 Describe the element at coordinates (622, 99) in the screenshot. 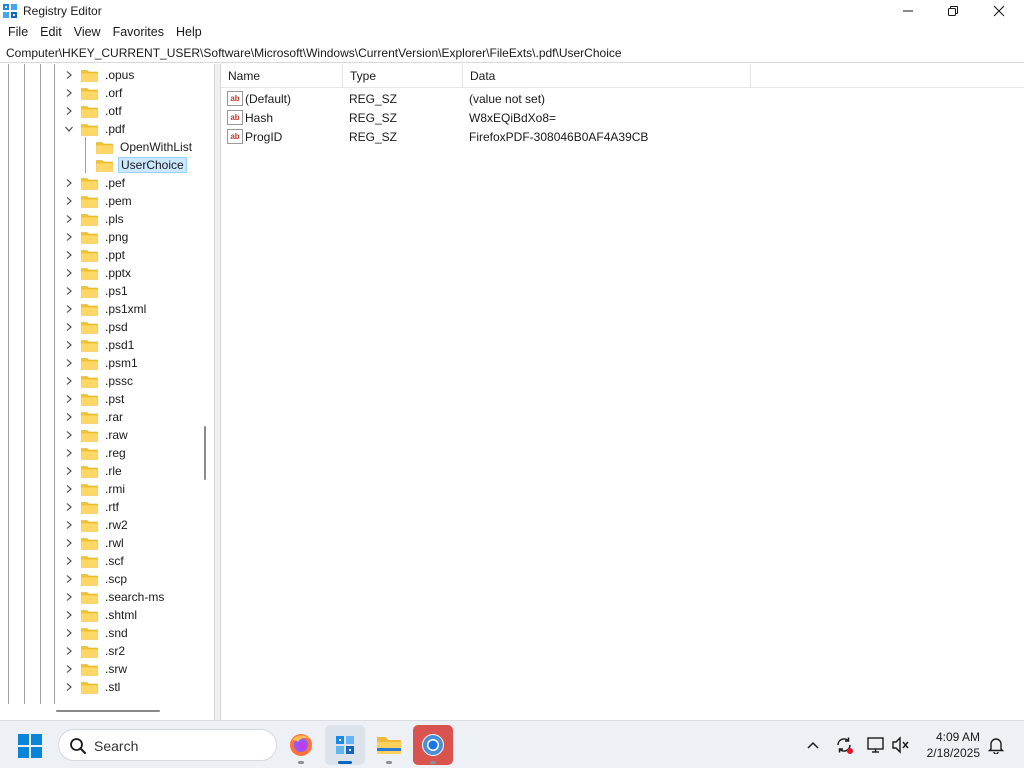

I see `value-row: ab (Default) REG_SZ (value not set)` at that location.